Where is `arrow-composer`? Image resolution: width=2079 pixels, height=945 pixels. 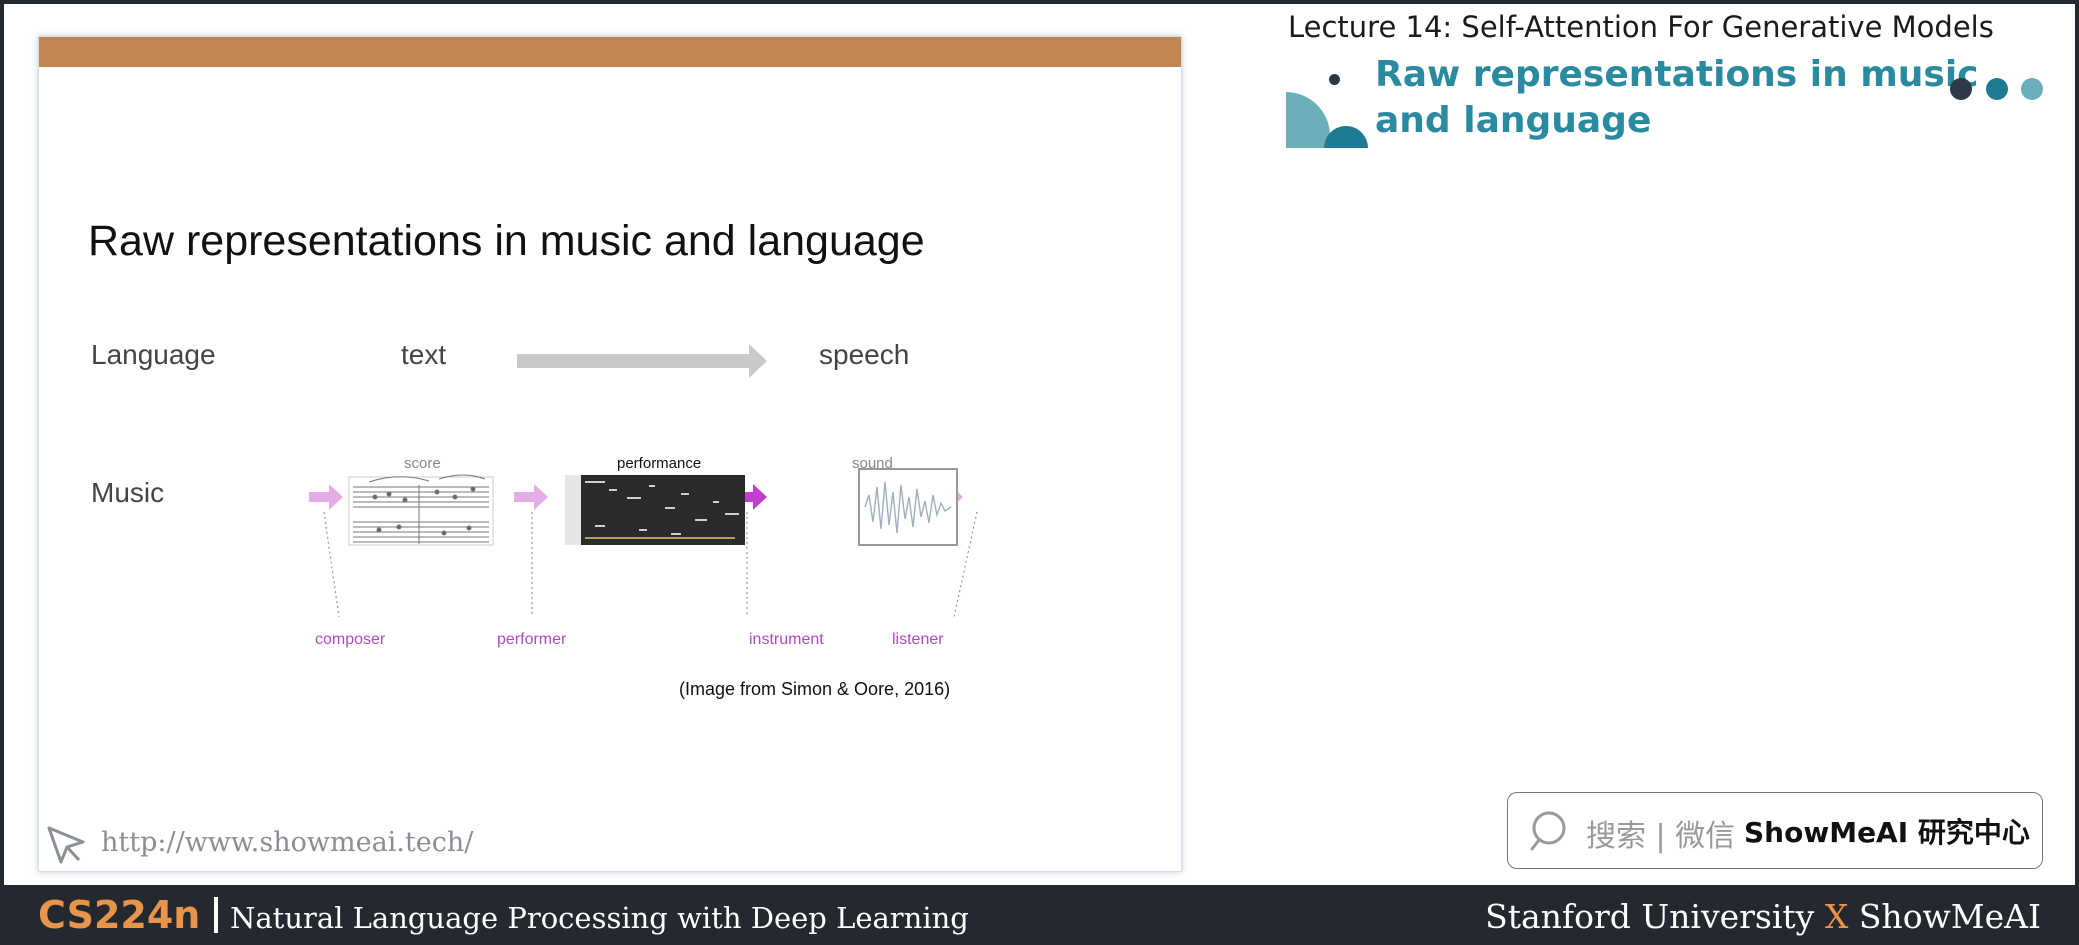 arrow-composer is located at coordinates (326, 497).